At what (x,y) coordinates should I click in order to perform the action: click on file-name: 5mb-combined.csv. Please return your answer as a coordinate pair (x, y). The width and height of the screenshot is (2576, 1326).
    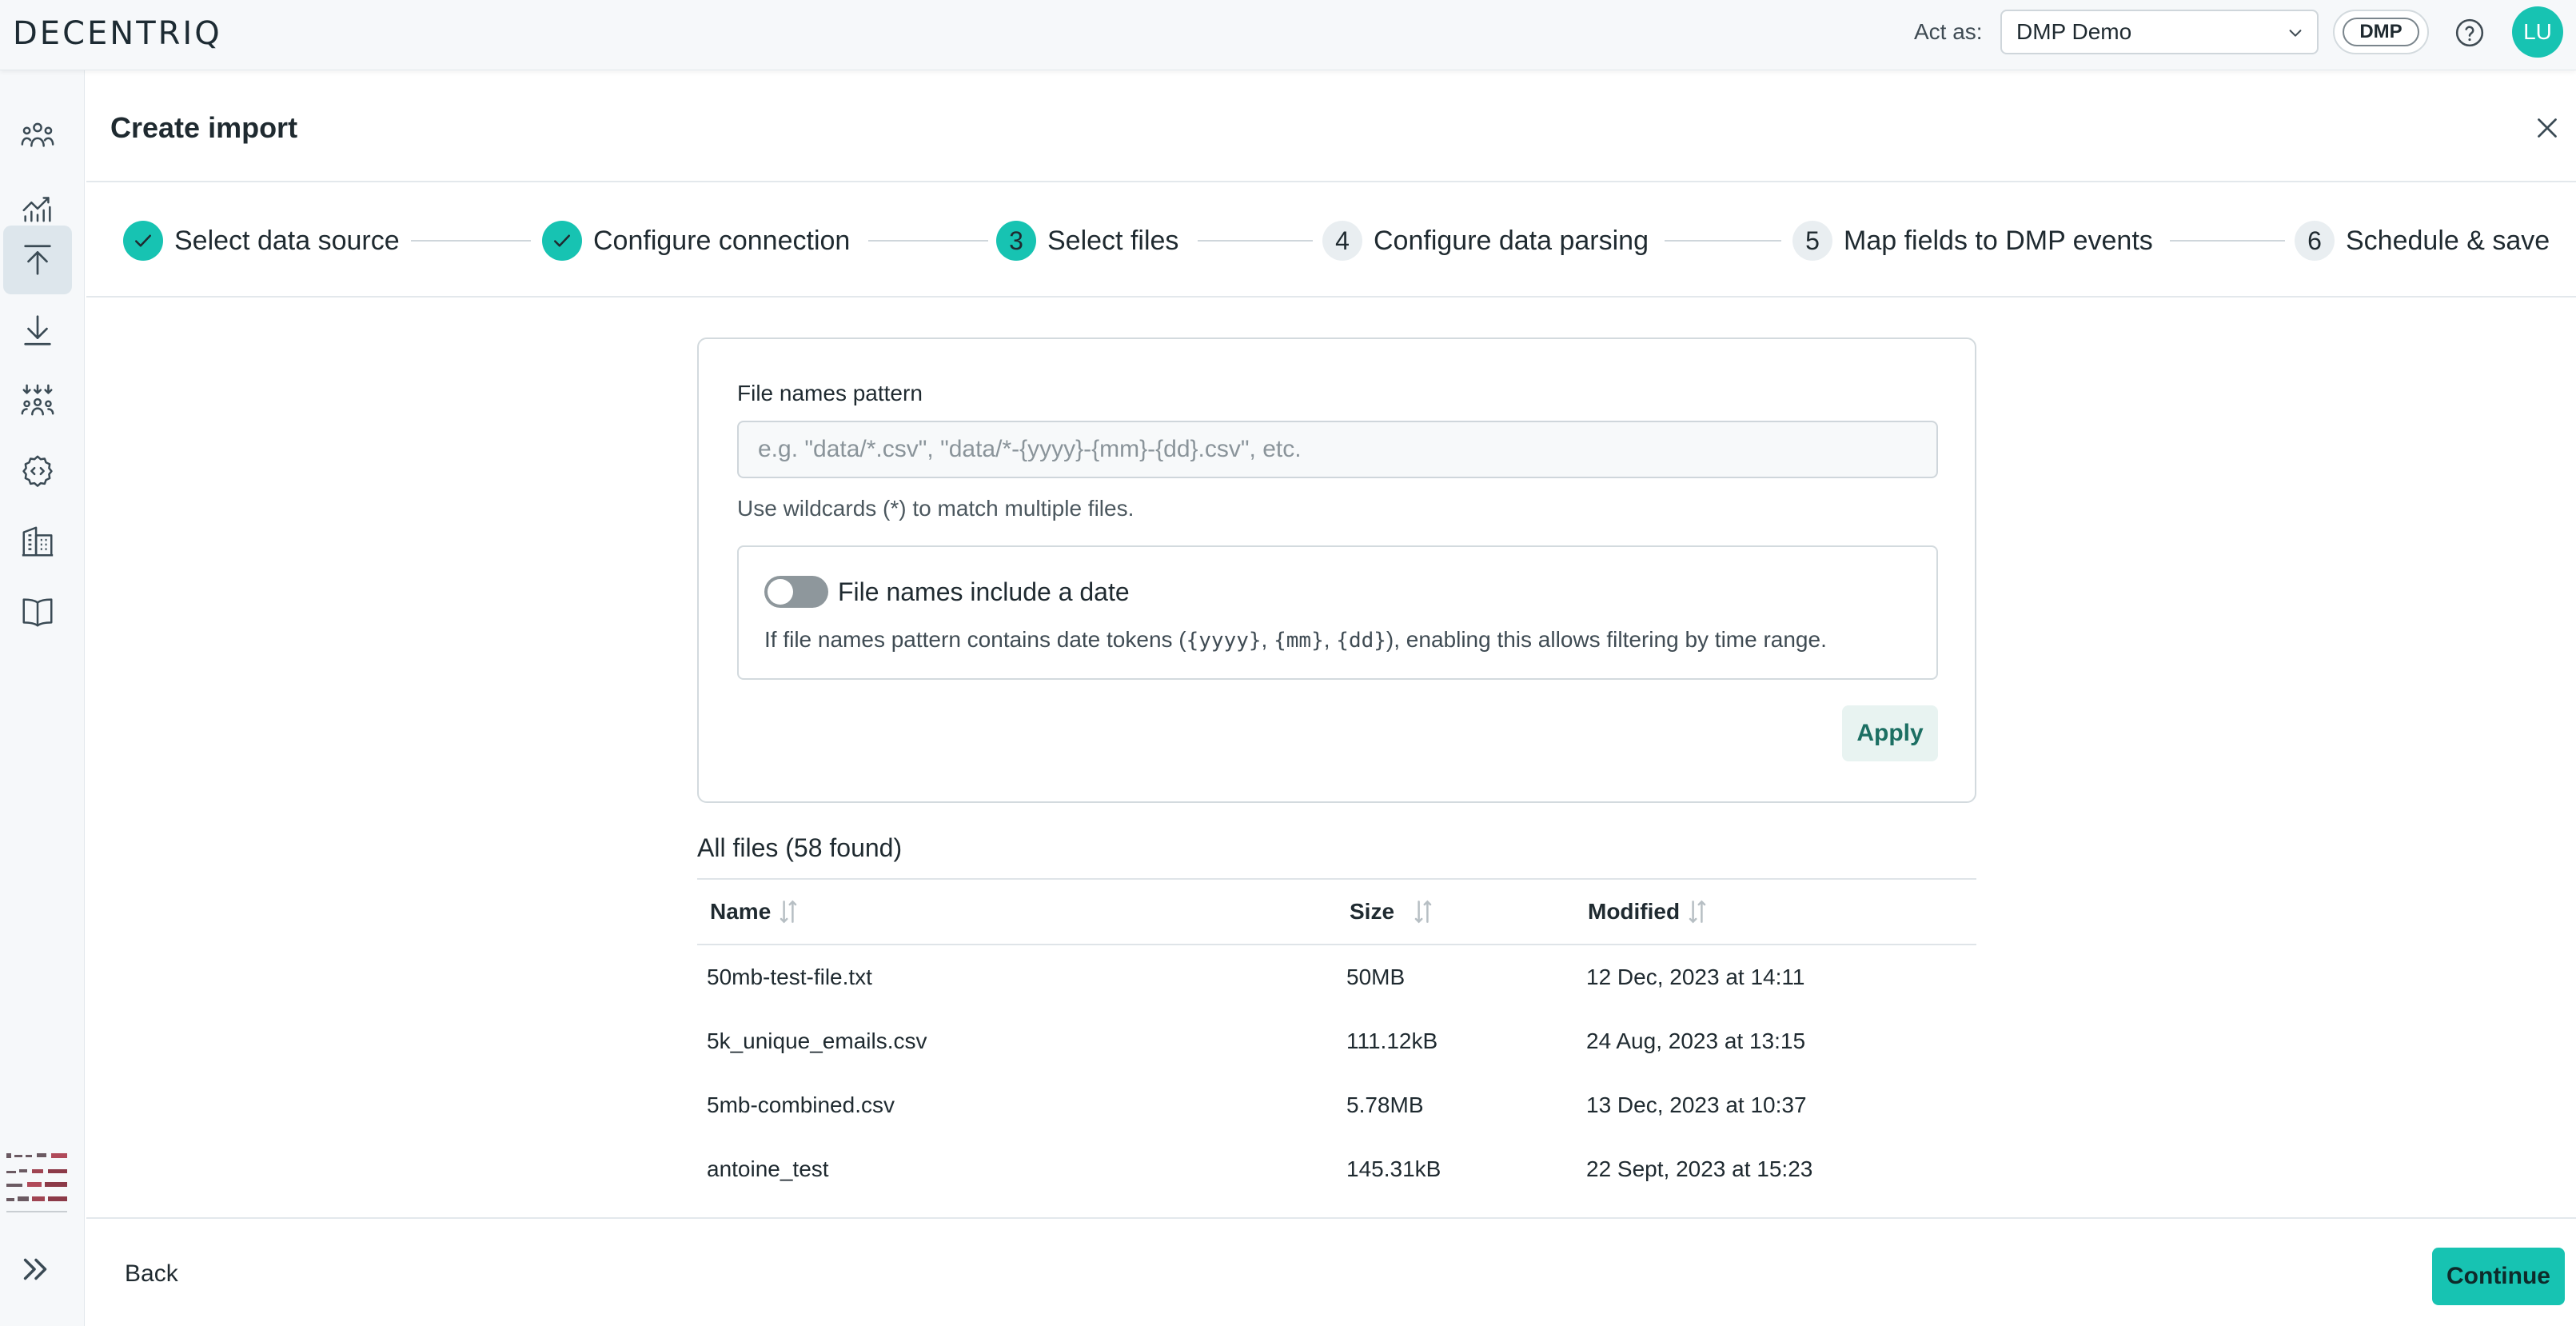
    Looking at the image, I should click on (801, 1104).